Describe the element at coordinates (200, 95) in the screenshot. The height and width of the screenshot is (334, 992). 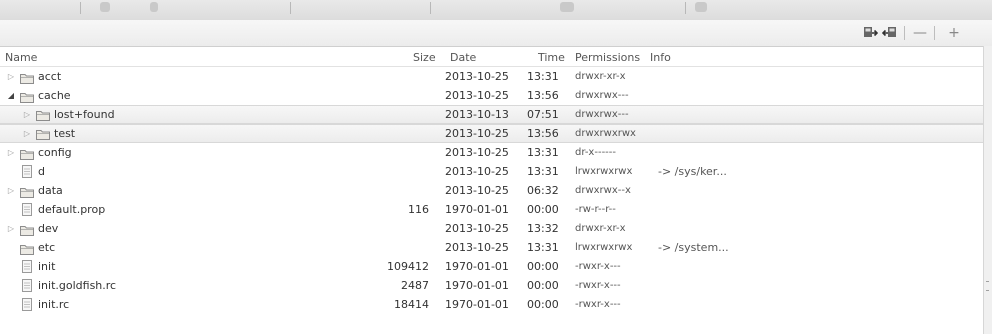
I see `name-cell: ◢ cache` at that location.